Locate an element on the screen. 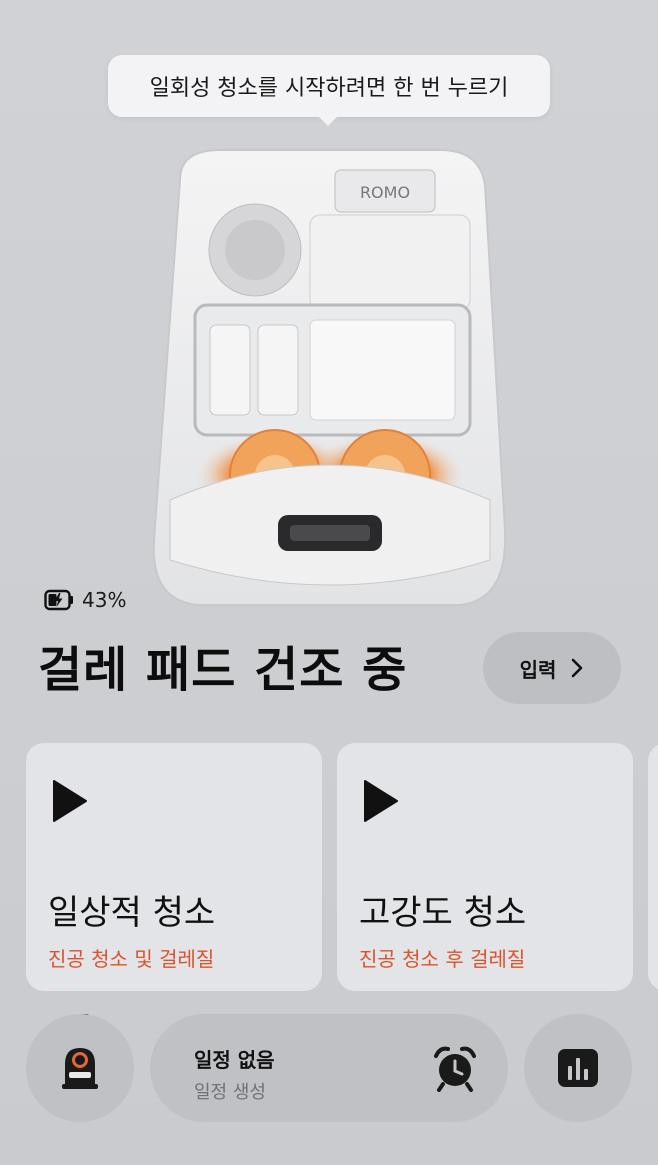 The image size is (658, 1165). battery-status: 43% is located at coordinates (85, 600).